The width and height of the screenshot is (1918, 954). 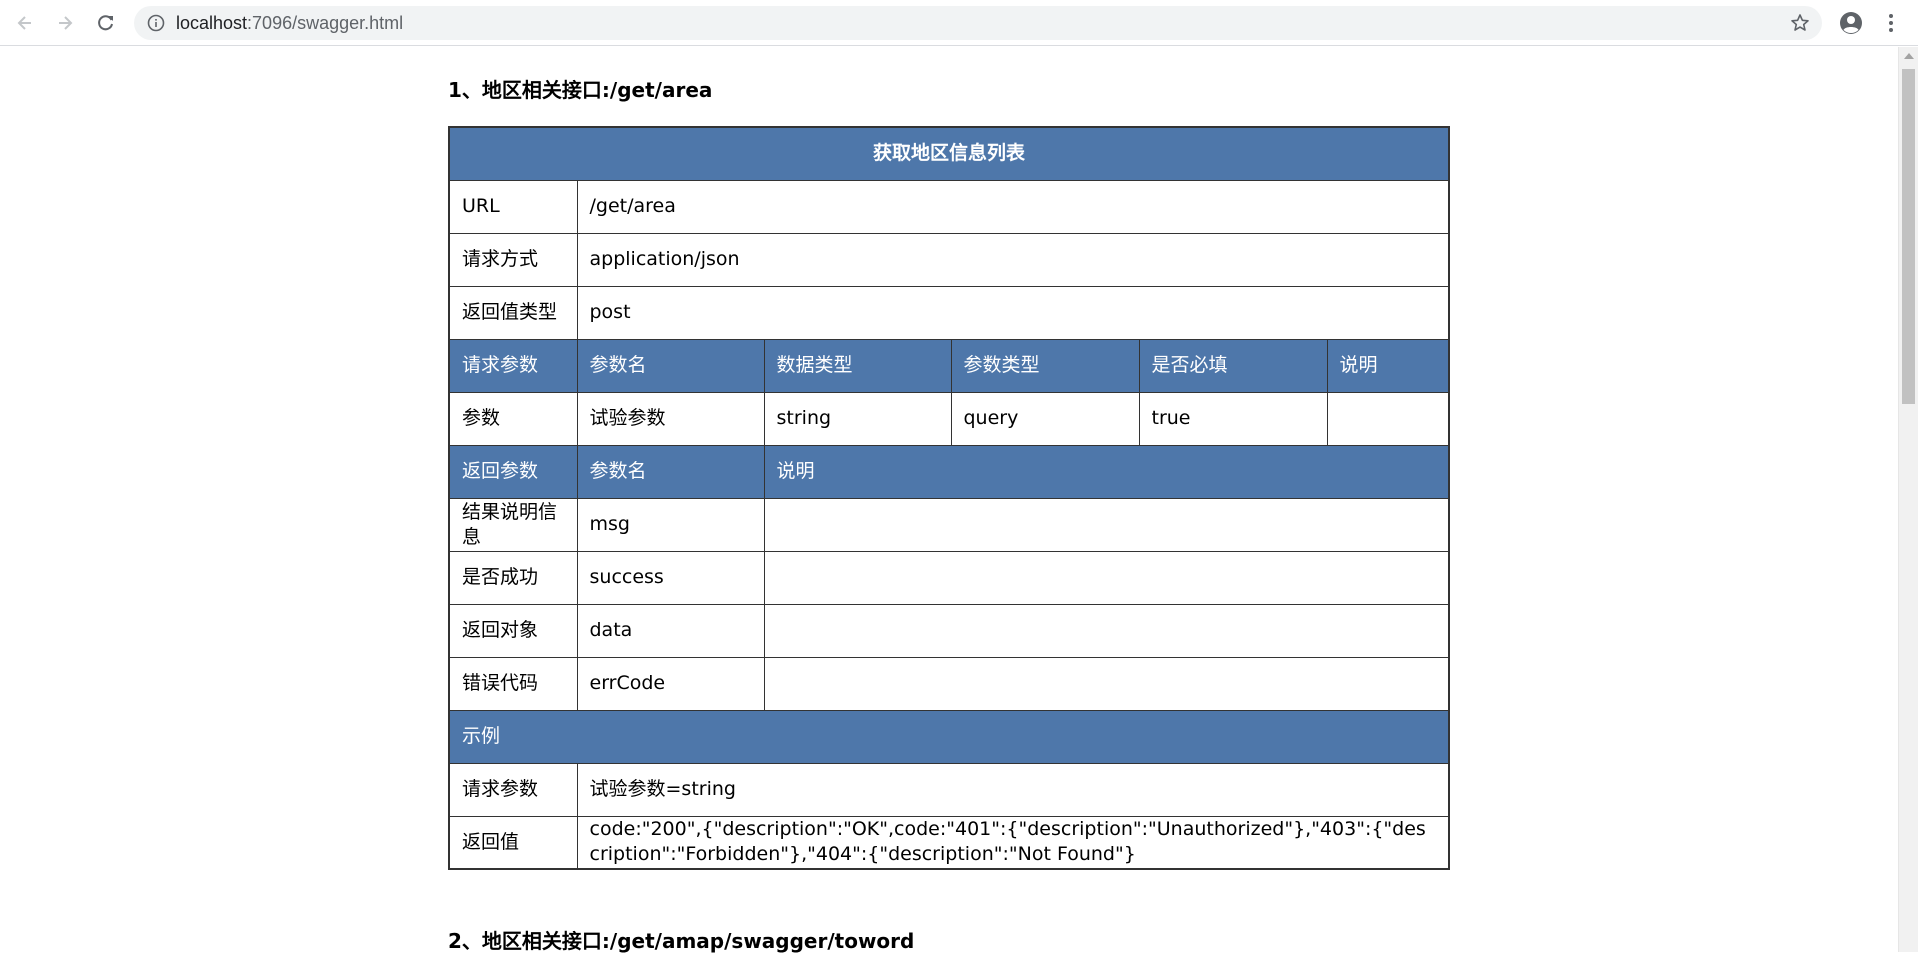 I want to click on header-cell: 参数类型, so click(x=1045, y=365).